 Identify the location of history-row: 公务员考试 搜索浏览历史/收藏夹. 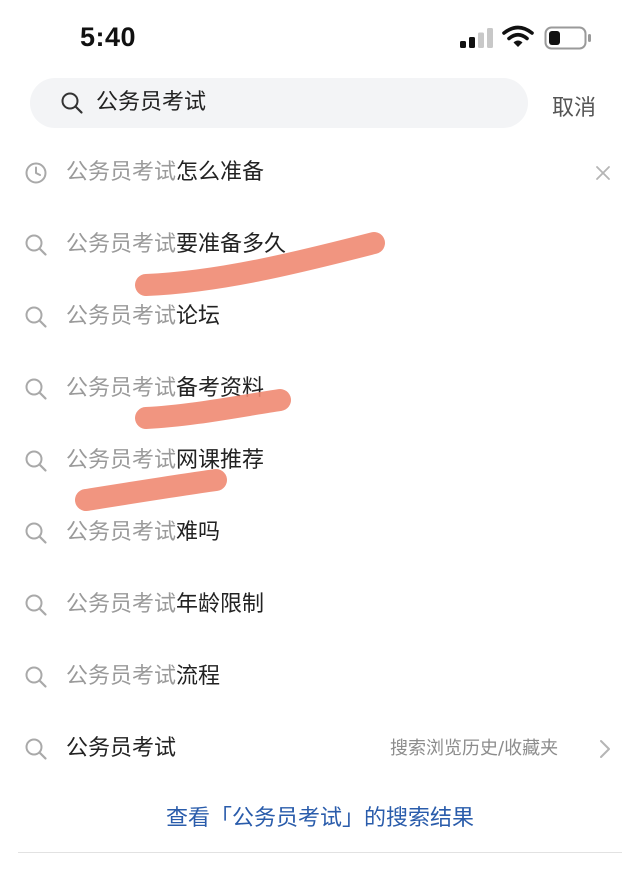
(320, 749).